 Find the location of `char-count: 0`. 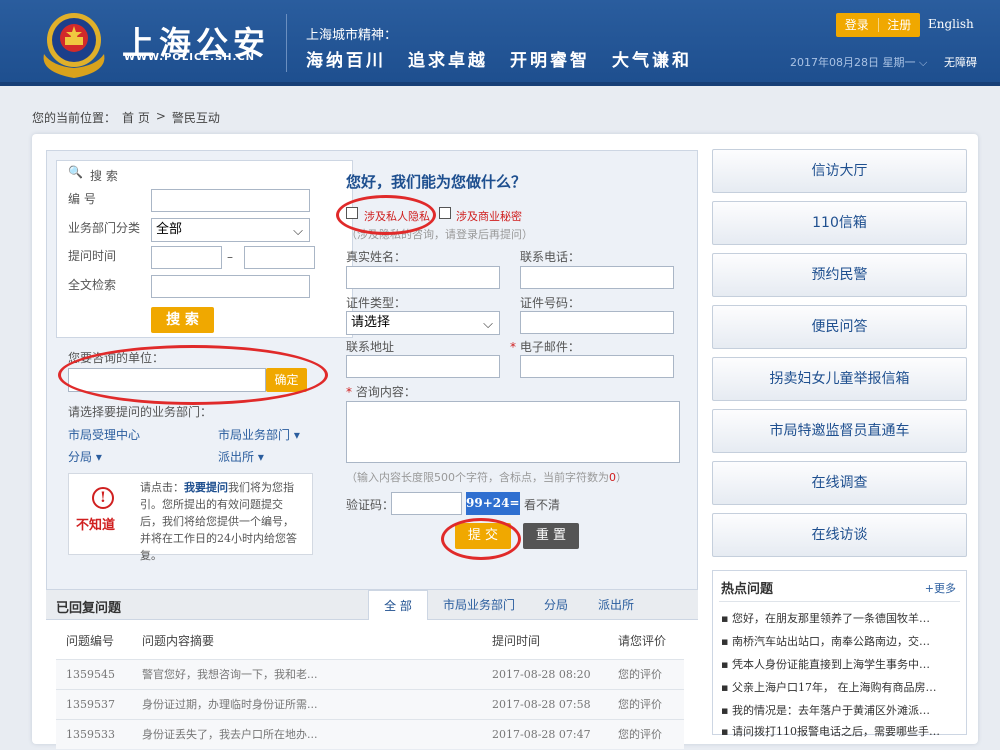

char-count: 0 is located at coordinates (612, 477).